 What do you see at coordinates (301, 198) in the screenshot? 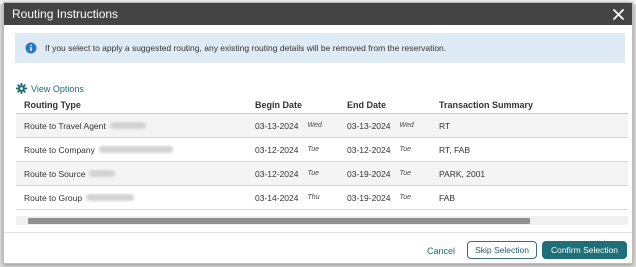
I see `begin-date-cell: 03-14-2024 Thu` at bounding box center [301, 198].